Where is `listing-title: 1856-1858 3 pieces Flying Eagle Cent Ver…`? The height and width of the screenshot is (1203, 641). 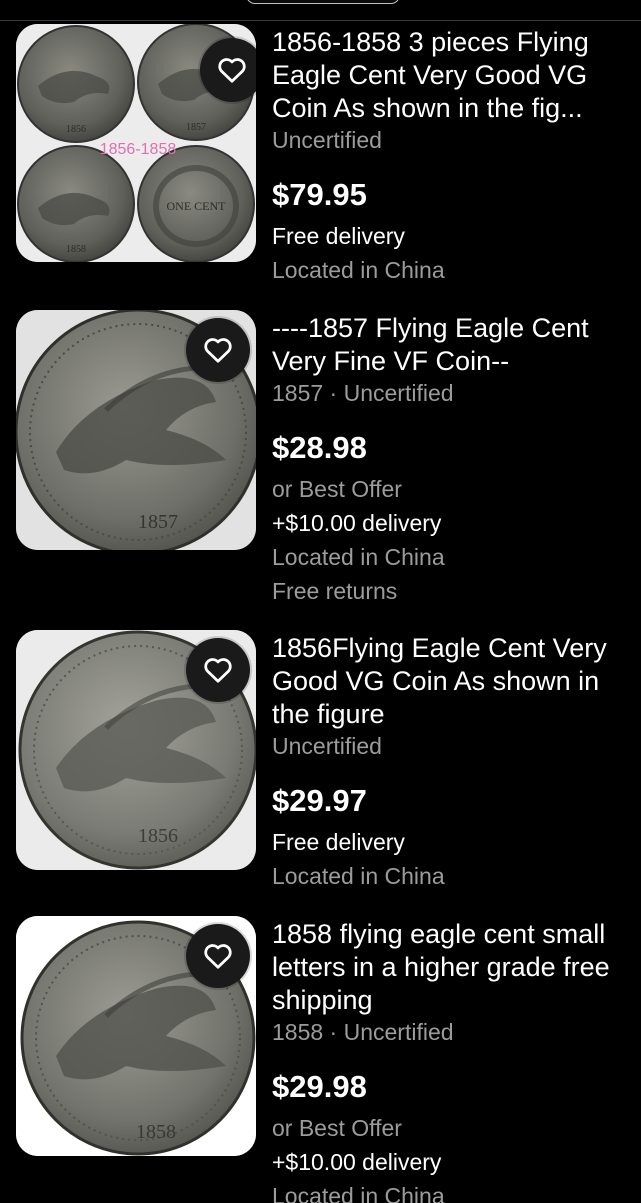 listing-title: 1856-1858 3 pieces Flying Eagle Cent Ver… is located at coordinates (452, 75).